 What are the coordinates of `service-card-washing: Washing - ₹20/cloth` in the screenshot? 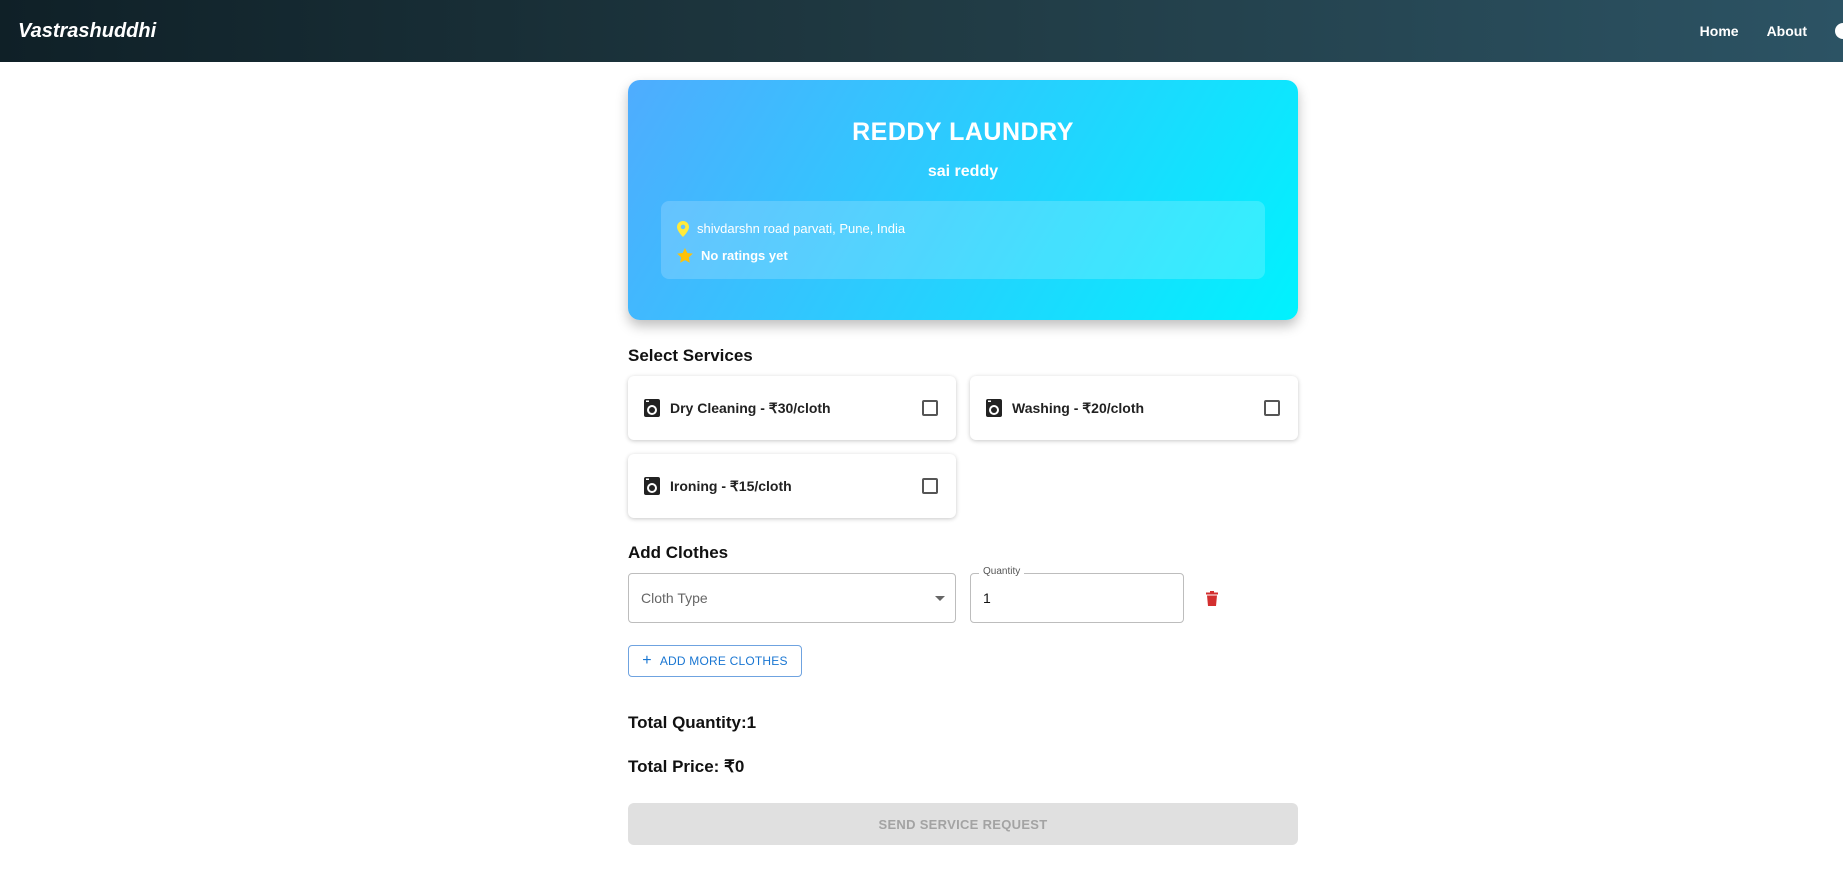 It's located at (1134, 408).